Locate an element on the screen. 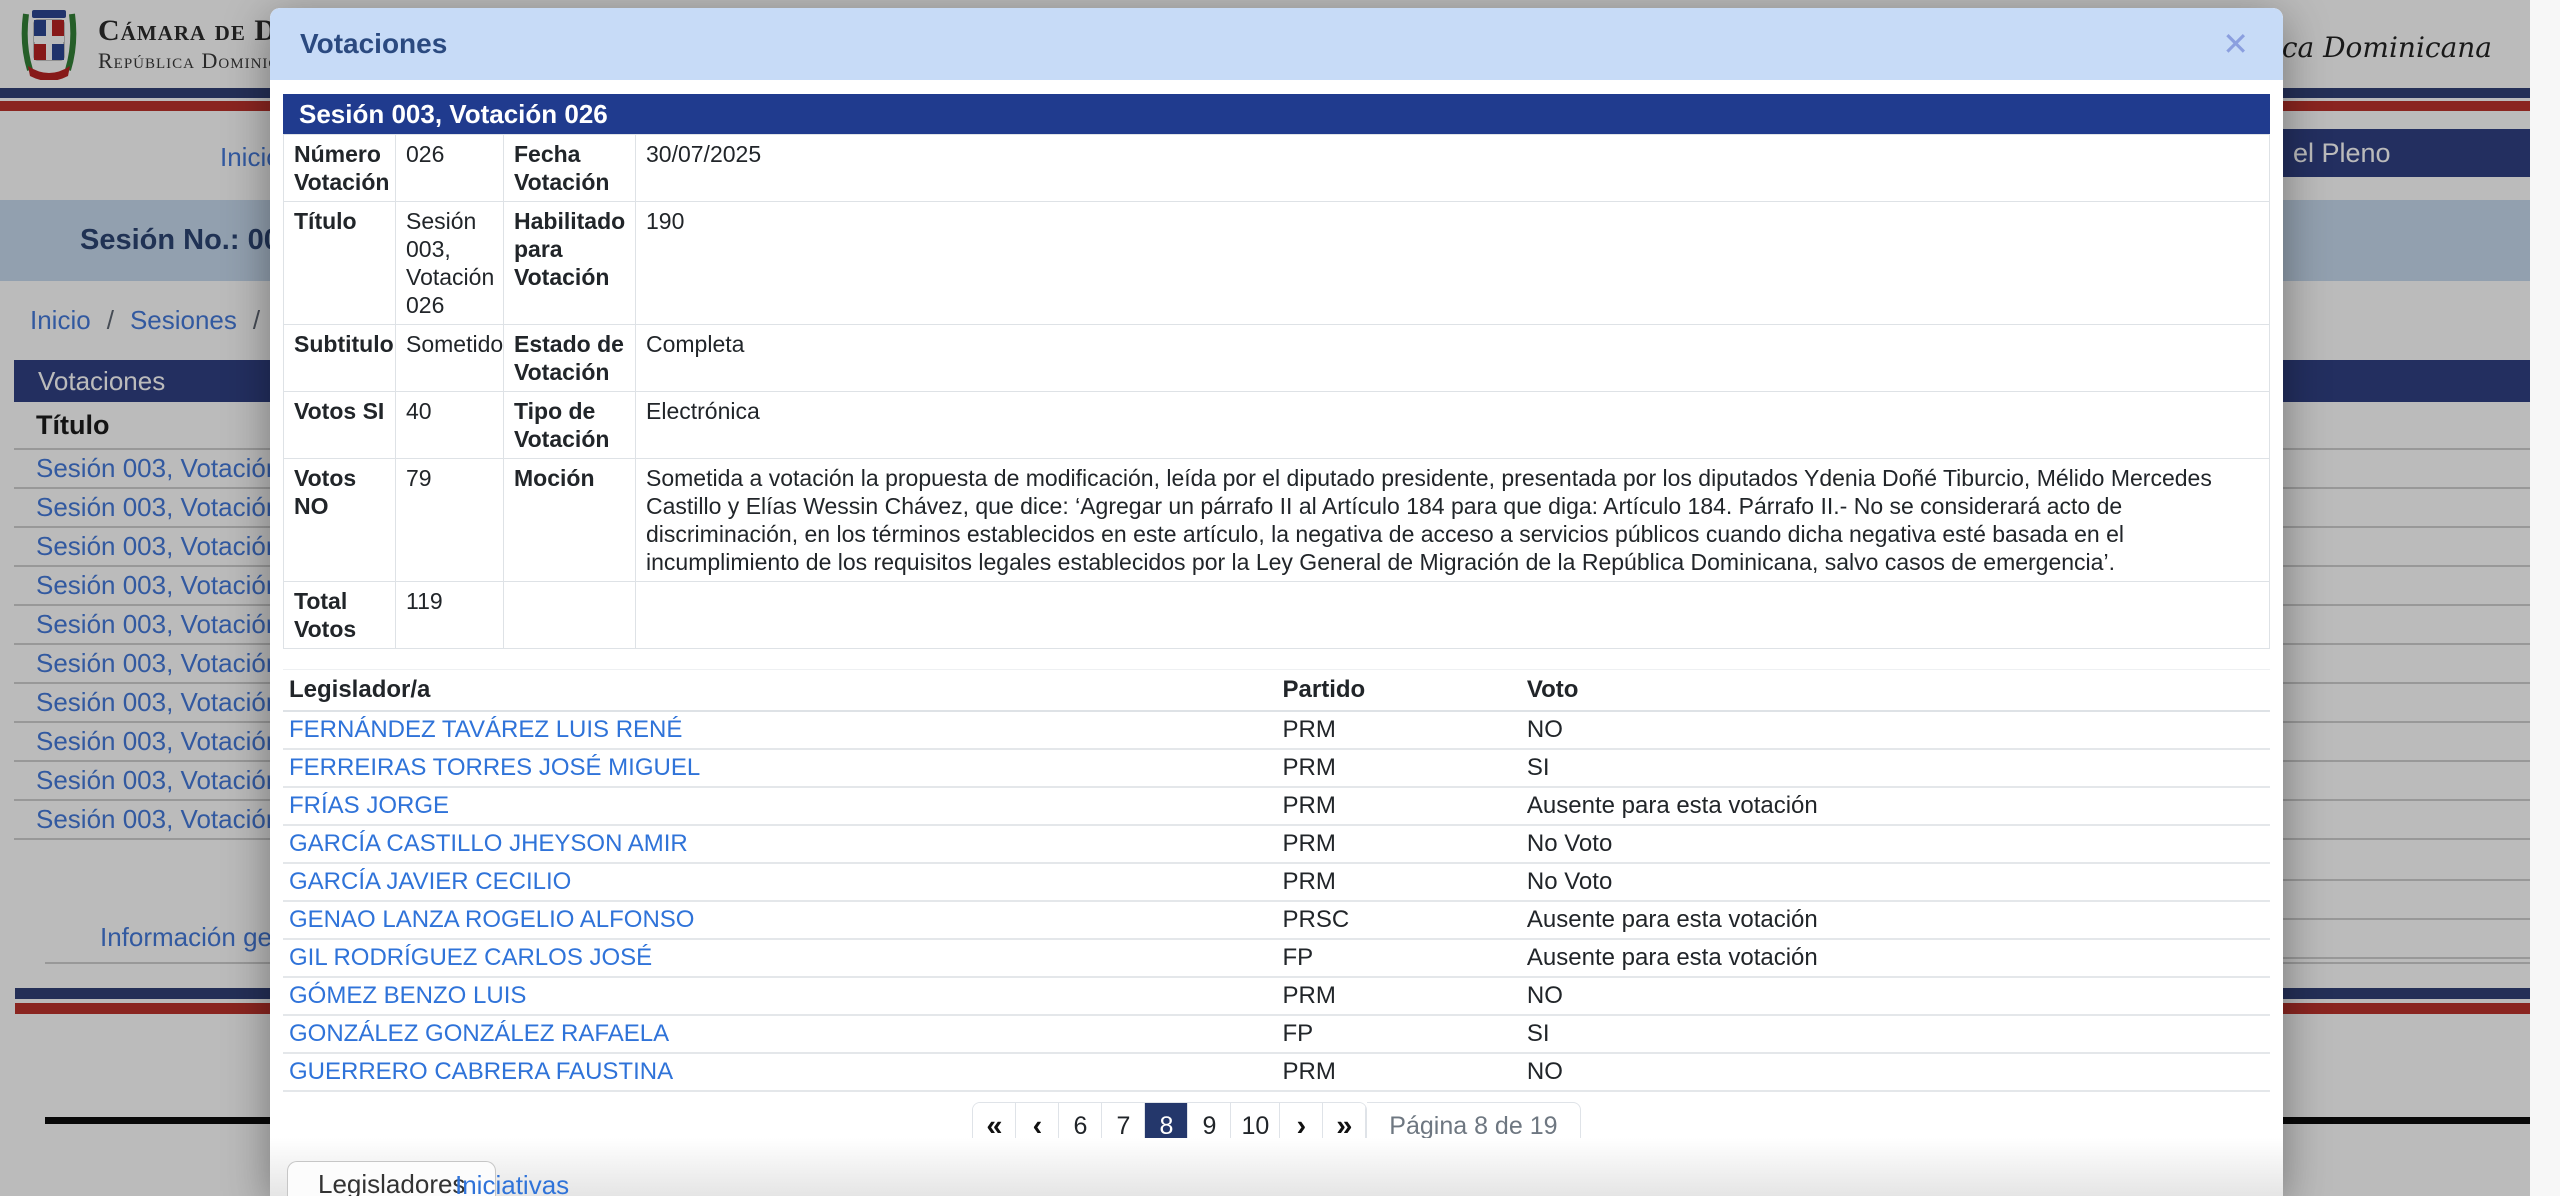  page-button: 8 is located at coordinates (1167, 1120).